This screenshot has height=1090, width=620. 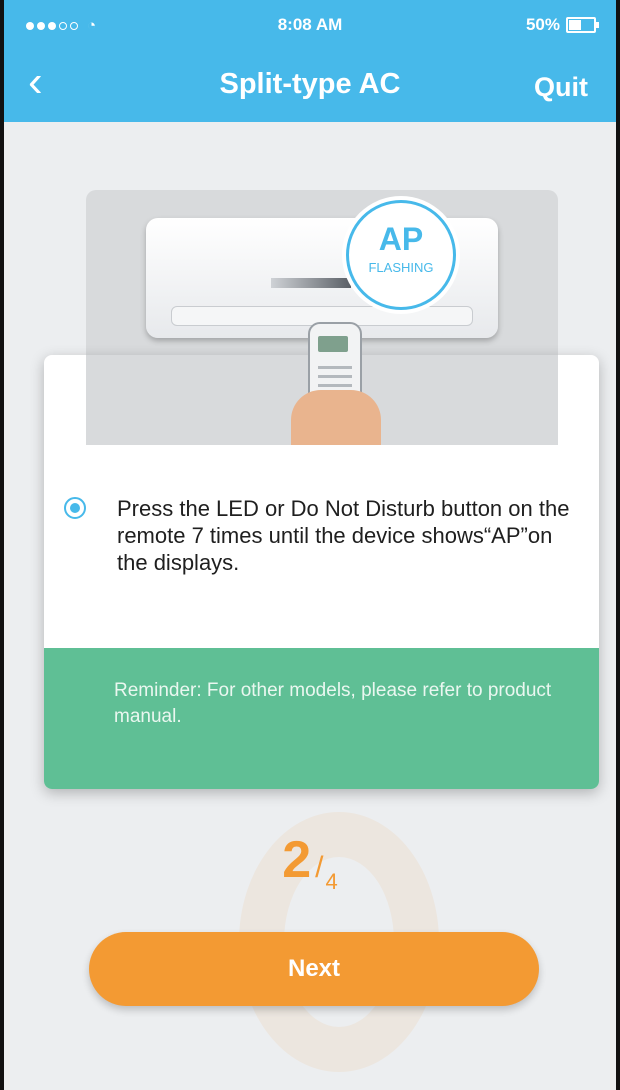 I want to click on battery-status: 50%, so click(x=562, y=25).